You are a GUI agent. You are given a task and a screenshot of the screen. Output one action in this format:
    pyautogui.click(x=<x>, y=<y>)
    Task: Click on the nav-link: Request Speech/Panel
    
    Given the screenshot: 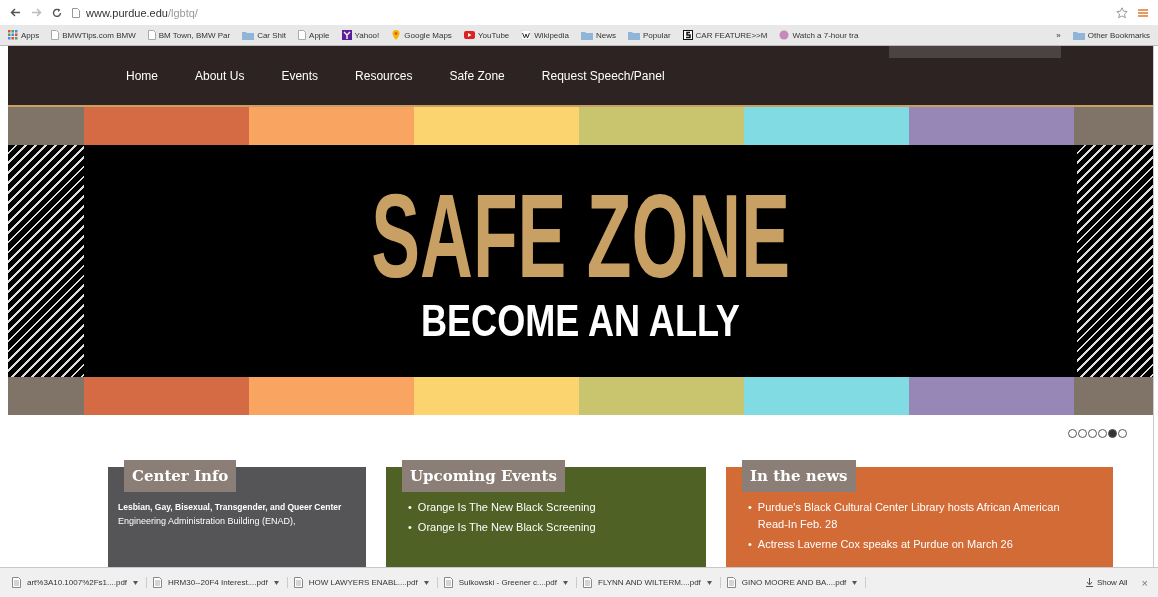 What is the action you would take?
    pyautogui.click(x=612, y=75)
    